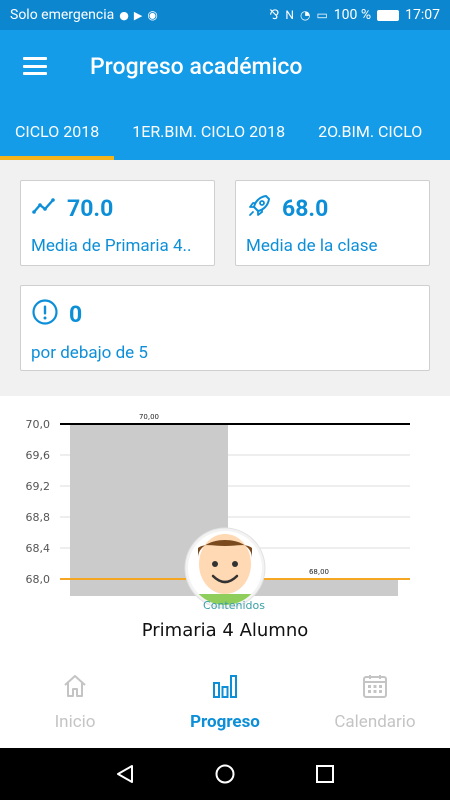  Describe the element at coordinates (274, 15) in the screenshot. I see `bluetooth-icon: ⅋` at that location.